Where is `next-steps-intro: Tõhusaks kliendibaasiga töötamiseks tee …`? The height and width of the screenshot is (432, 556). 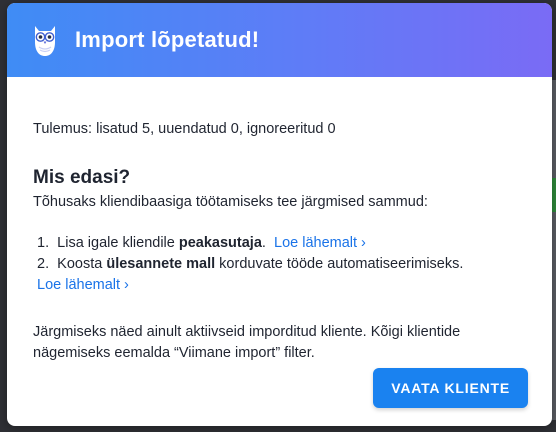 next-steps-intro: Tõhusaks kliendibaasiga töötamiseks tee … is located at coordinates (230, 202).